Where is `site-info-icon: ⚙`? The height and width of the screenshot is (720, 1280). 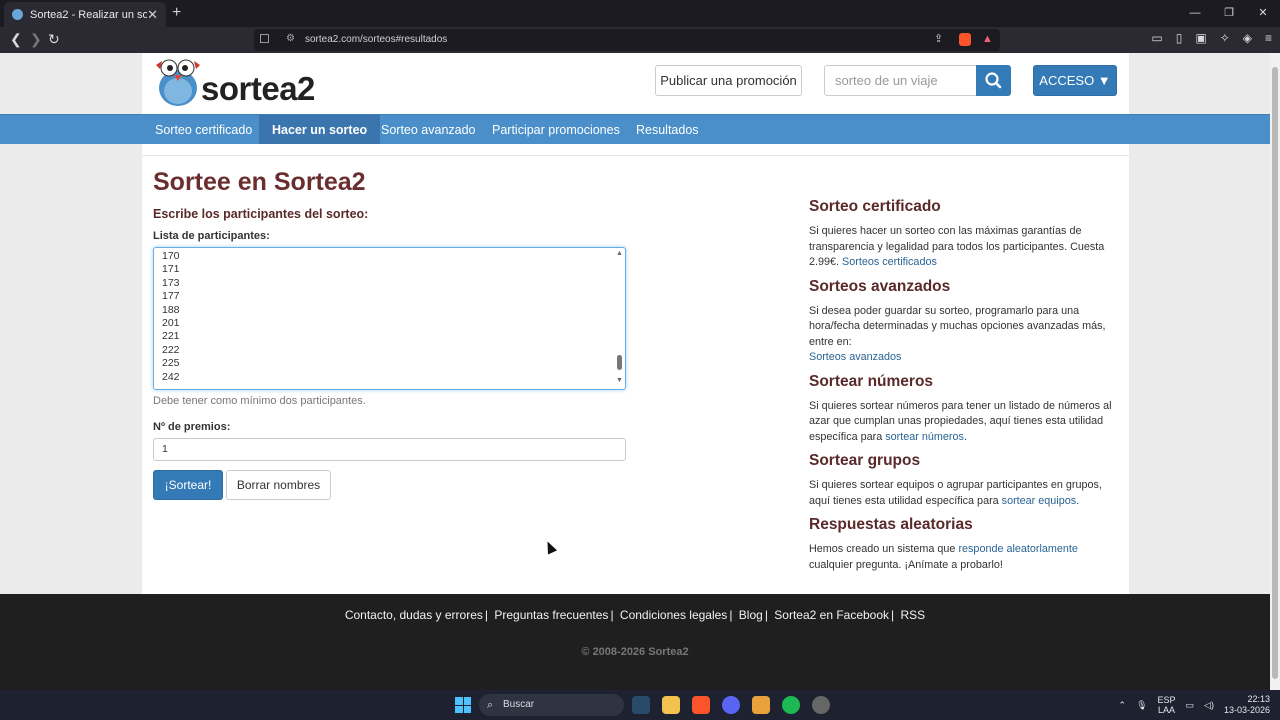
site-info-icon: ⚙ is located at coordinates (290, 38).